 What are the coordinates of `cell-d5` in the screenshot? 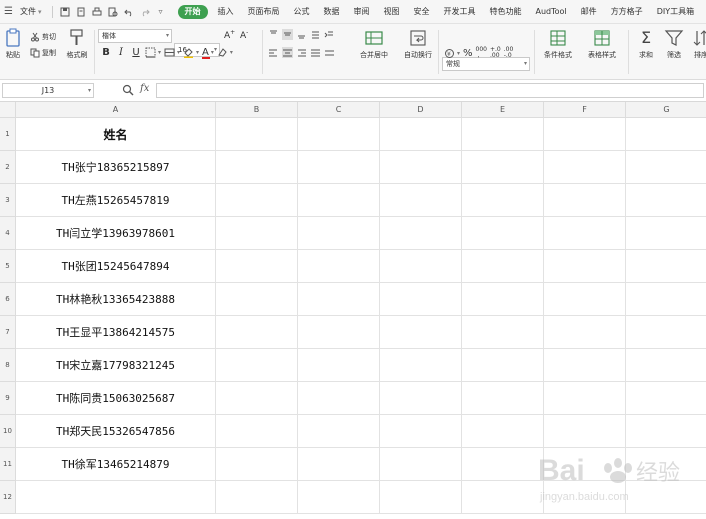 It's located at (421, 266).